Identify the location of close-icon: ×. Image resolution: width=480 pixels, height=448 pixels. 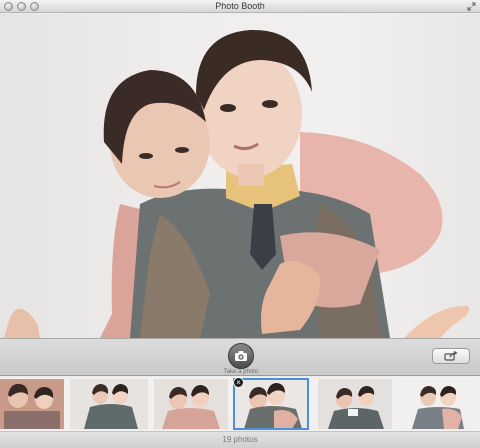
(238, 382).